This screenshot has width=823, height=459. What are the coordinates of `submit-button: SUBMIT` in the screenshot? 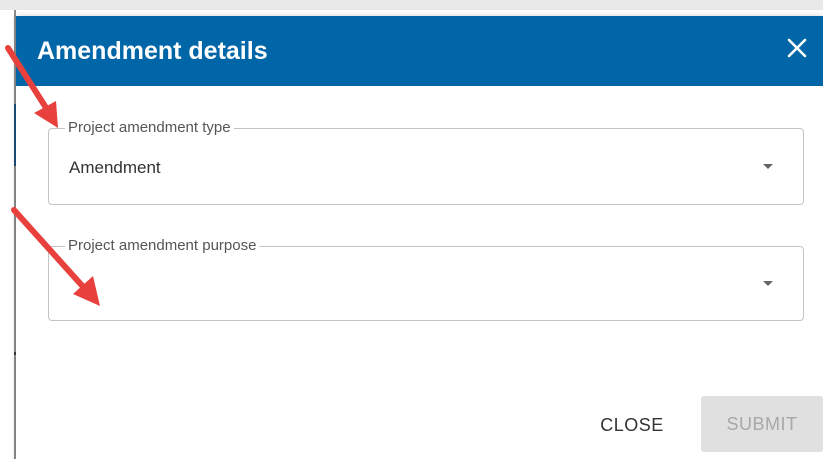 It's located at (762, 424).